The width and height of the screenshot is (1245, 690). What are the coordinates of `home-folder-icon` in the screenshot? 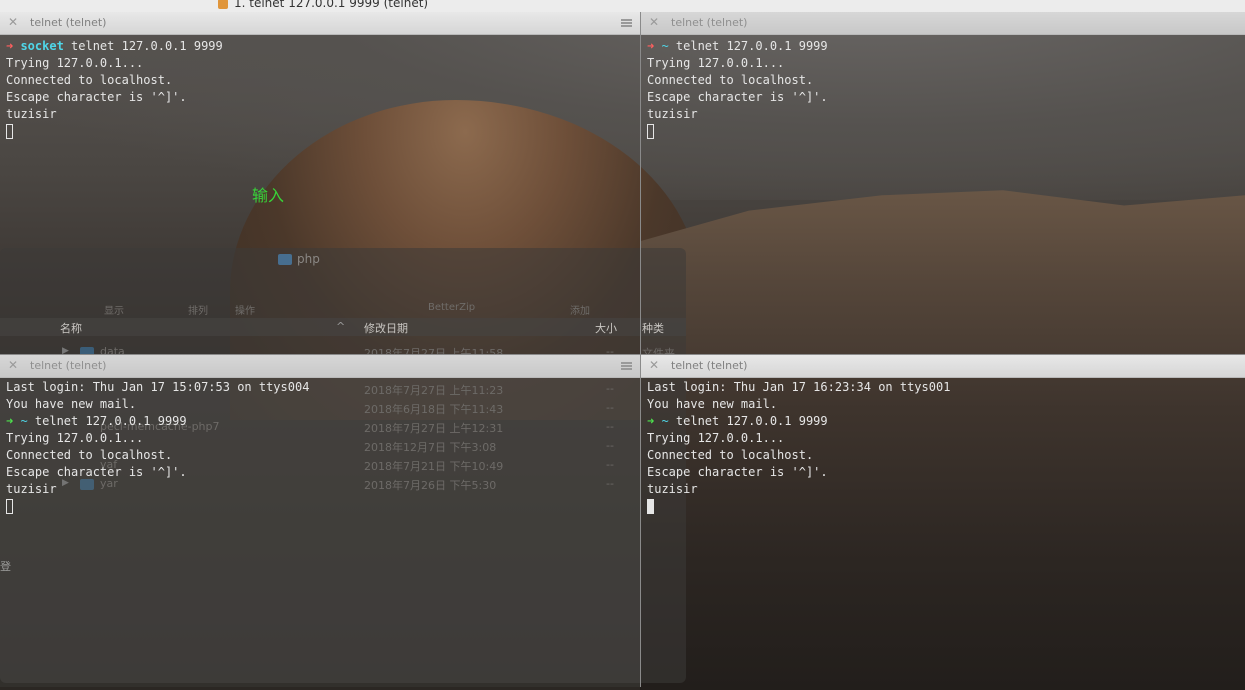 It's located at (223, 4).